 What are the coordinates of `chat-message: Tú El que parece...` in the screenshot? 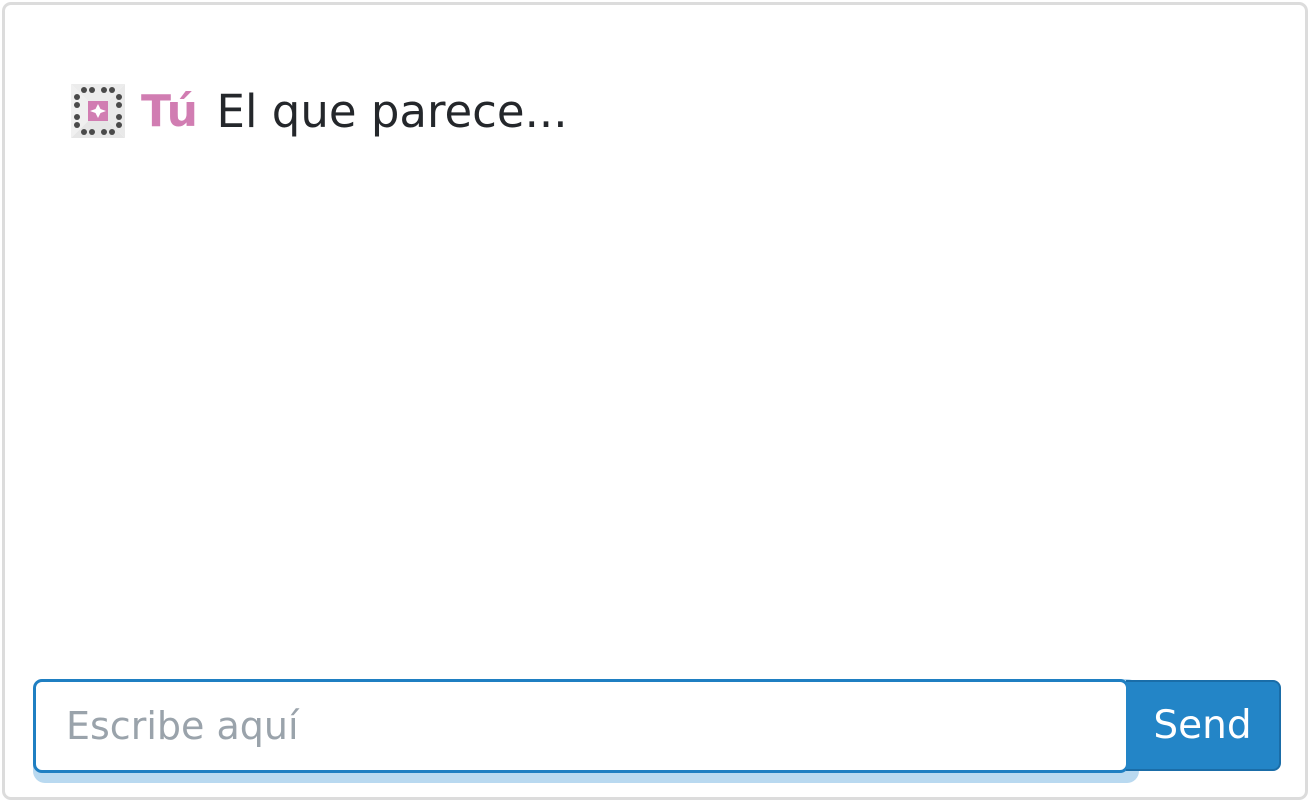 It's located at (319, 111).